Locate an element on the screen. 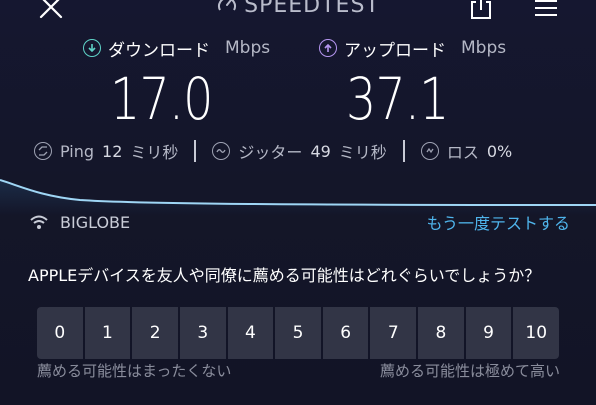 The width and height of the screenshot is (596, 405). loss-stat: ロス 0% is located at coordinates (466, 151).